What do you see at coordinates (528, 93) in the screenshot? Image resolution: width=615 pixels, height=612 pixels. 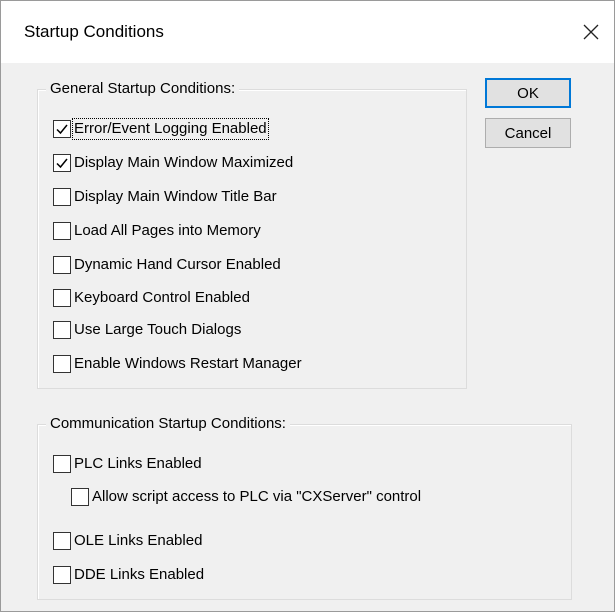 I see `ok-button: OK` at bounding box center [528, 93].